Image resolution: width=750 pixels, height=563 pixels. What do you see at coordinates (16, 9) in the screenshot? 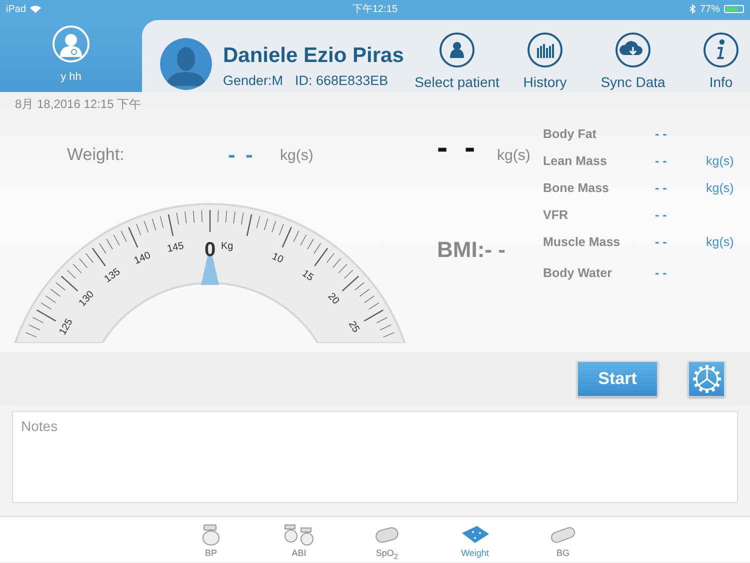
I see `carrier-label: iPad` at bounding box center [16, 9].